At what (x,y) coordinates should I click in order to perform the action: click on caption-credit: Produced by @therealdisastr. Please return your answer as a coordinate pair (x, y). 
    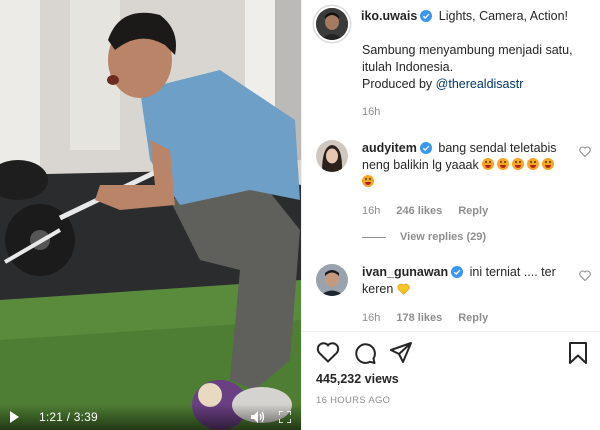
    Looking at the image, I should click on (477, 84).